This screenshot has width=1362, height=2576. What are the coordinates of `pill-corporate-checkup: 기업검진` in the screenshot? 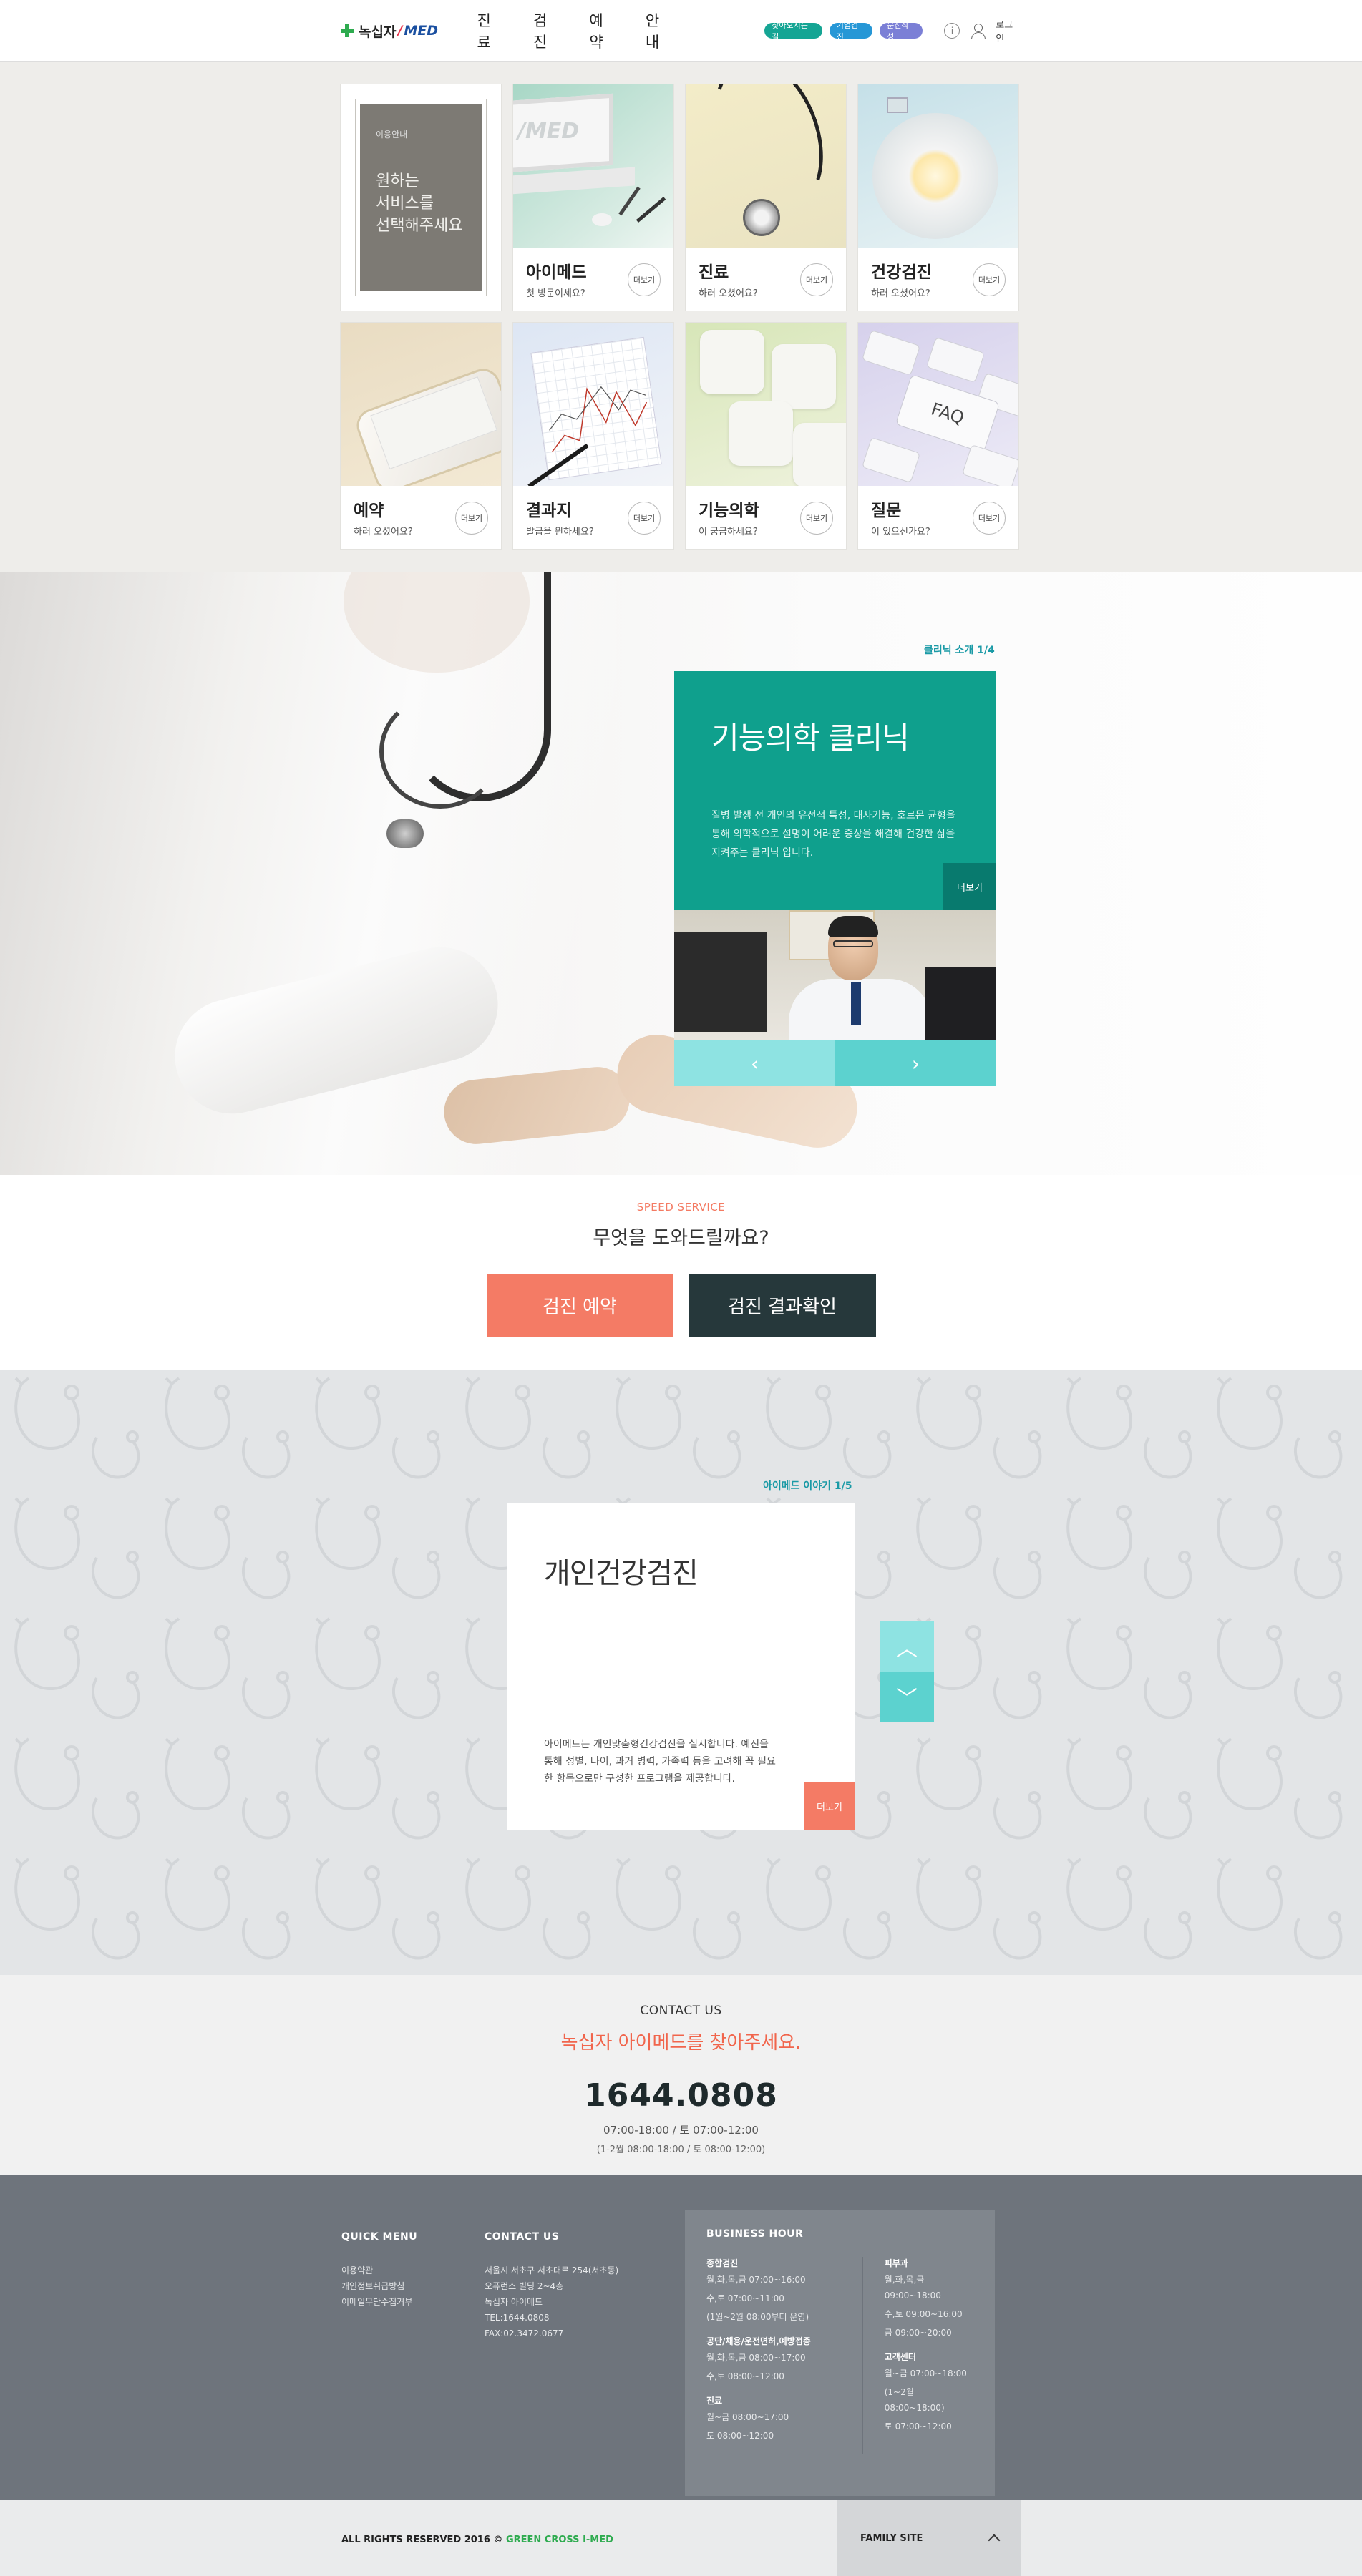 It's located at (851, 31).